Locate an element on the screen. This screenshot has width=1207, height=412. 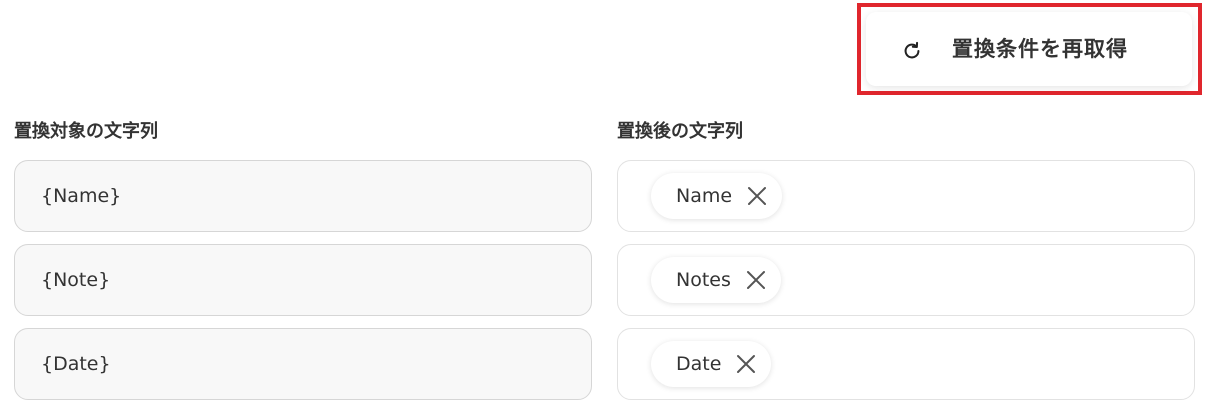
source-field: {Name} is located at coordinates (303, 196).